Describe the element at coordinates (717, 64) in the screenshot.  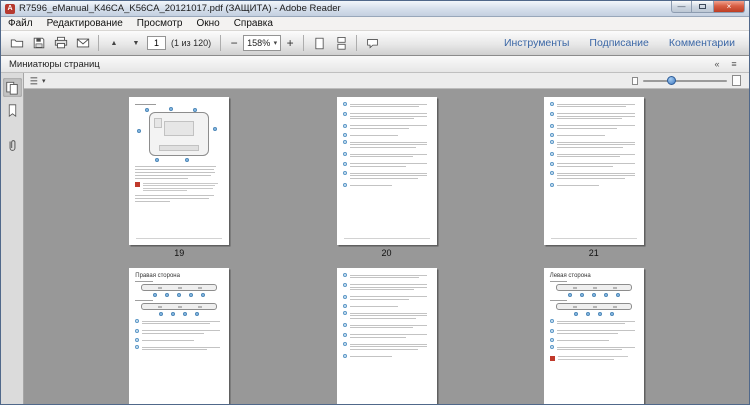
I see `collapse-panel-button: «` at that location.